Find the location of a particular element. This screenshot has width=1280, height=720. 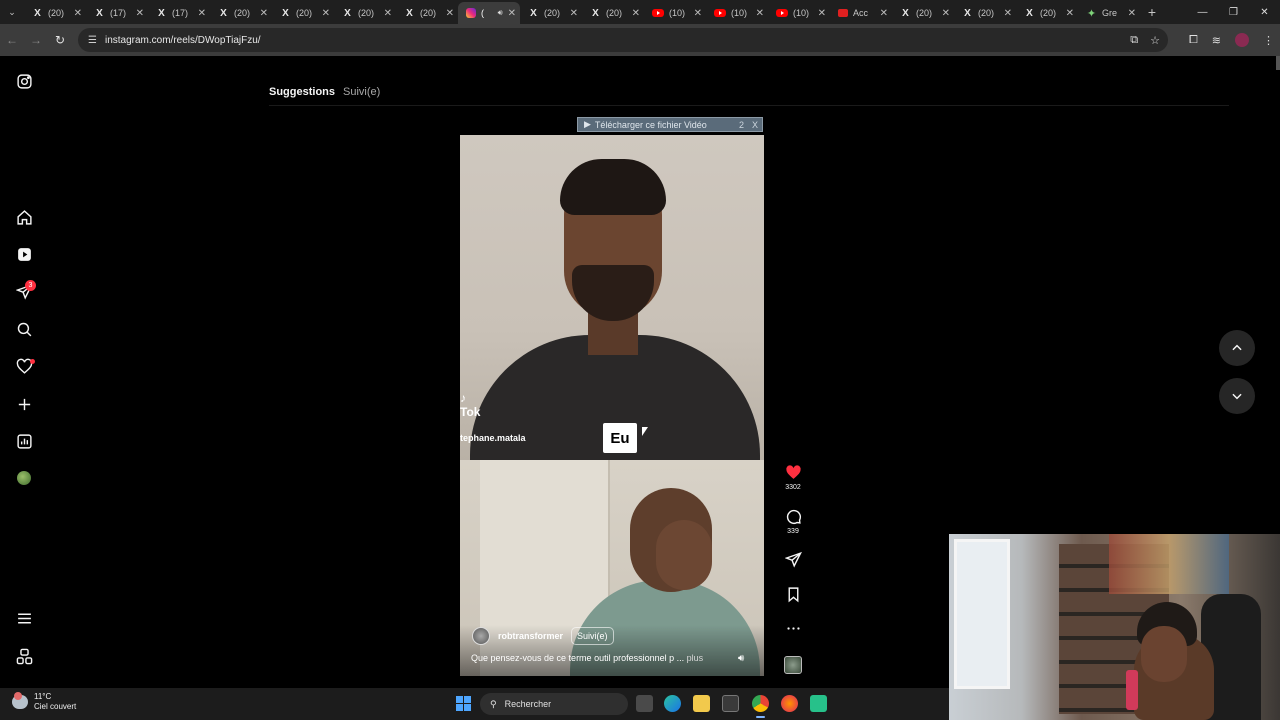

reels-icon is located at coordinates (24, 254).